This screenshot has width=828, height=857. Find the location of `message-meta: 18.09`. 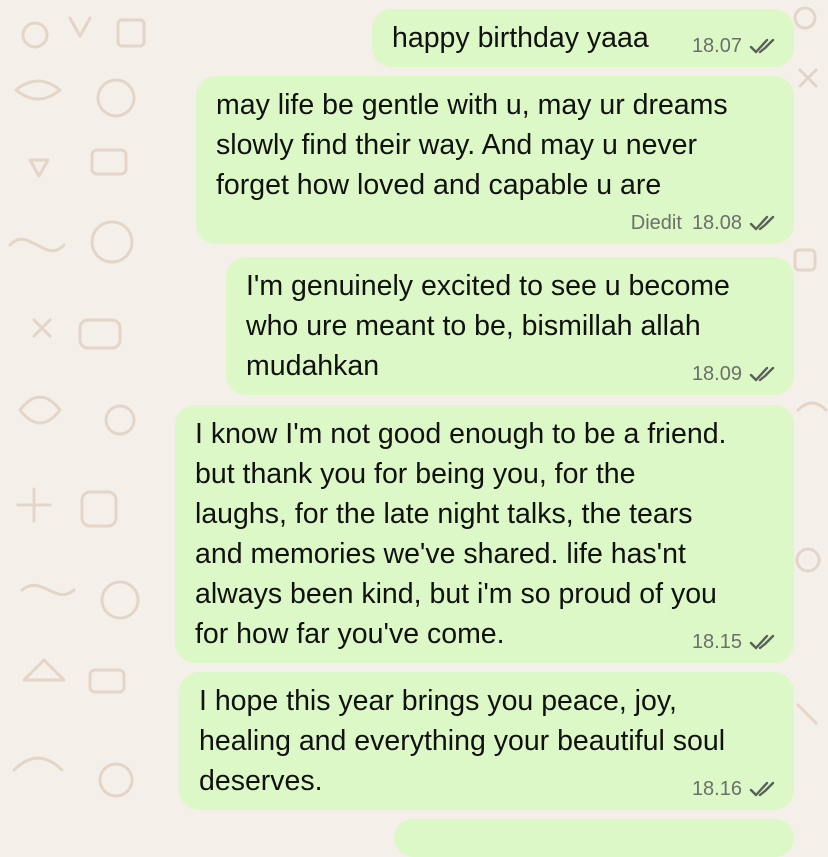

message-meta: 18.09 is located at coordinates (734, 374).